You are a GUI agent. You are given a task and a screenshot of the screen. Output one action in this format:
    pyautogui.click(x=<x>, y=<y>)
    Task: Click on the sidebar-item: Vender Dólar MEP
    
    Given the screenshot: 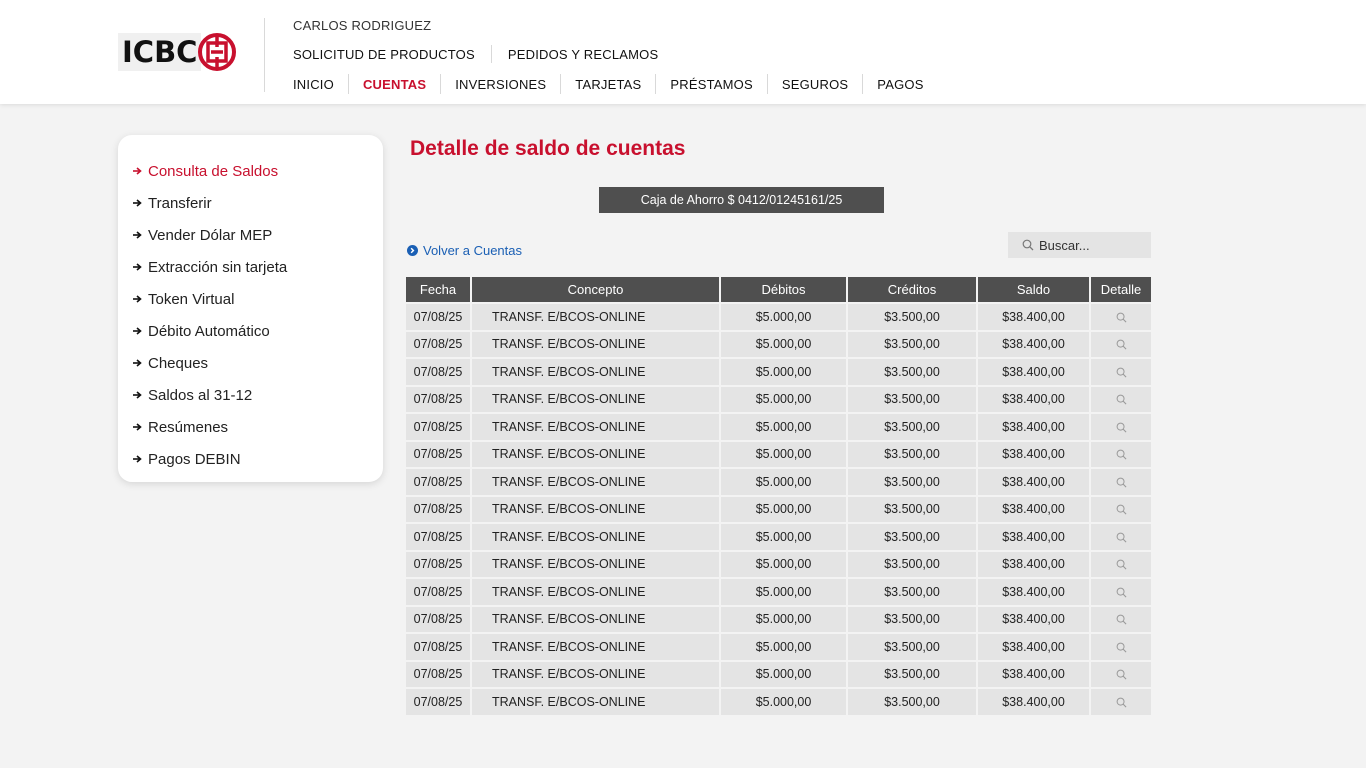 What is the action you would take?
    pyautogui.click(x=250, y=235)
    